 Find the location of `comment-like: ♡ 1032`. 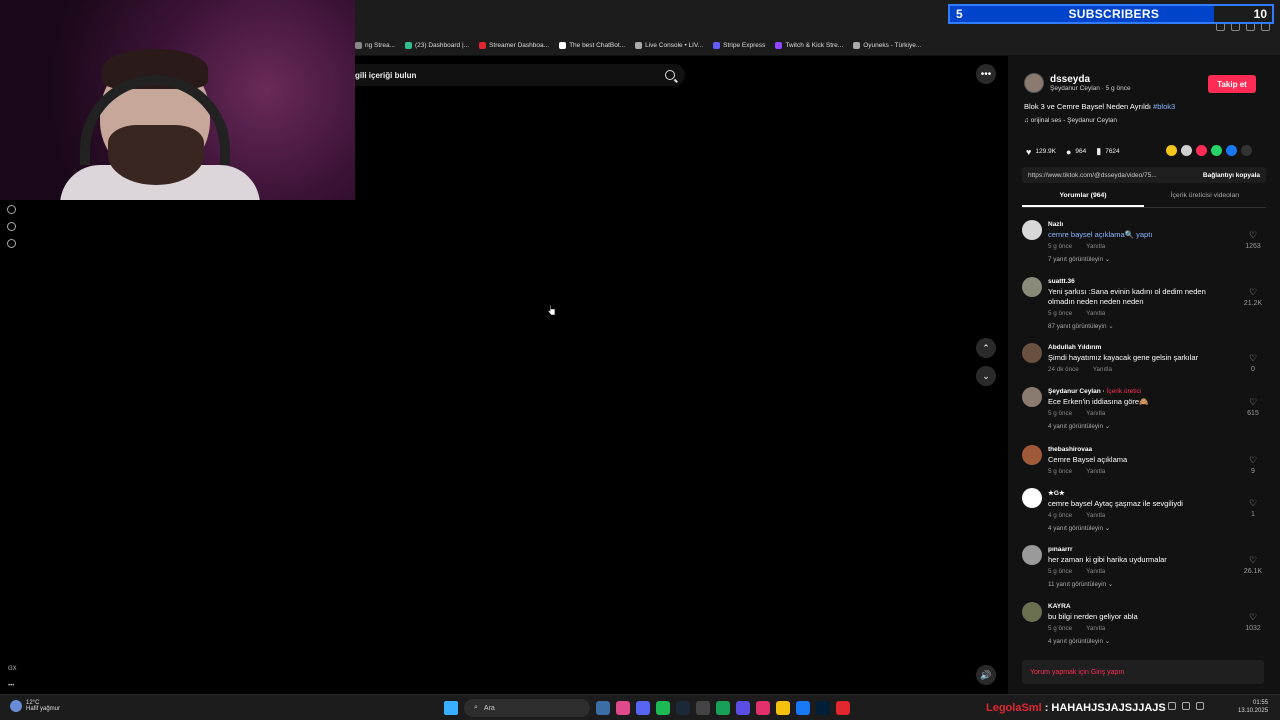

comment-like: ♡ 1032 is located at coordinates (1253, 622).